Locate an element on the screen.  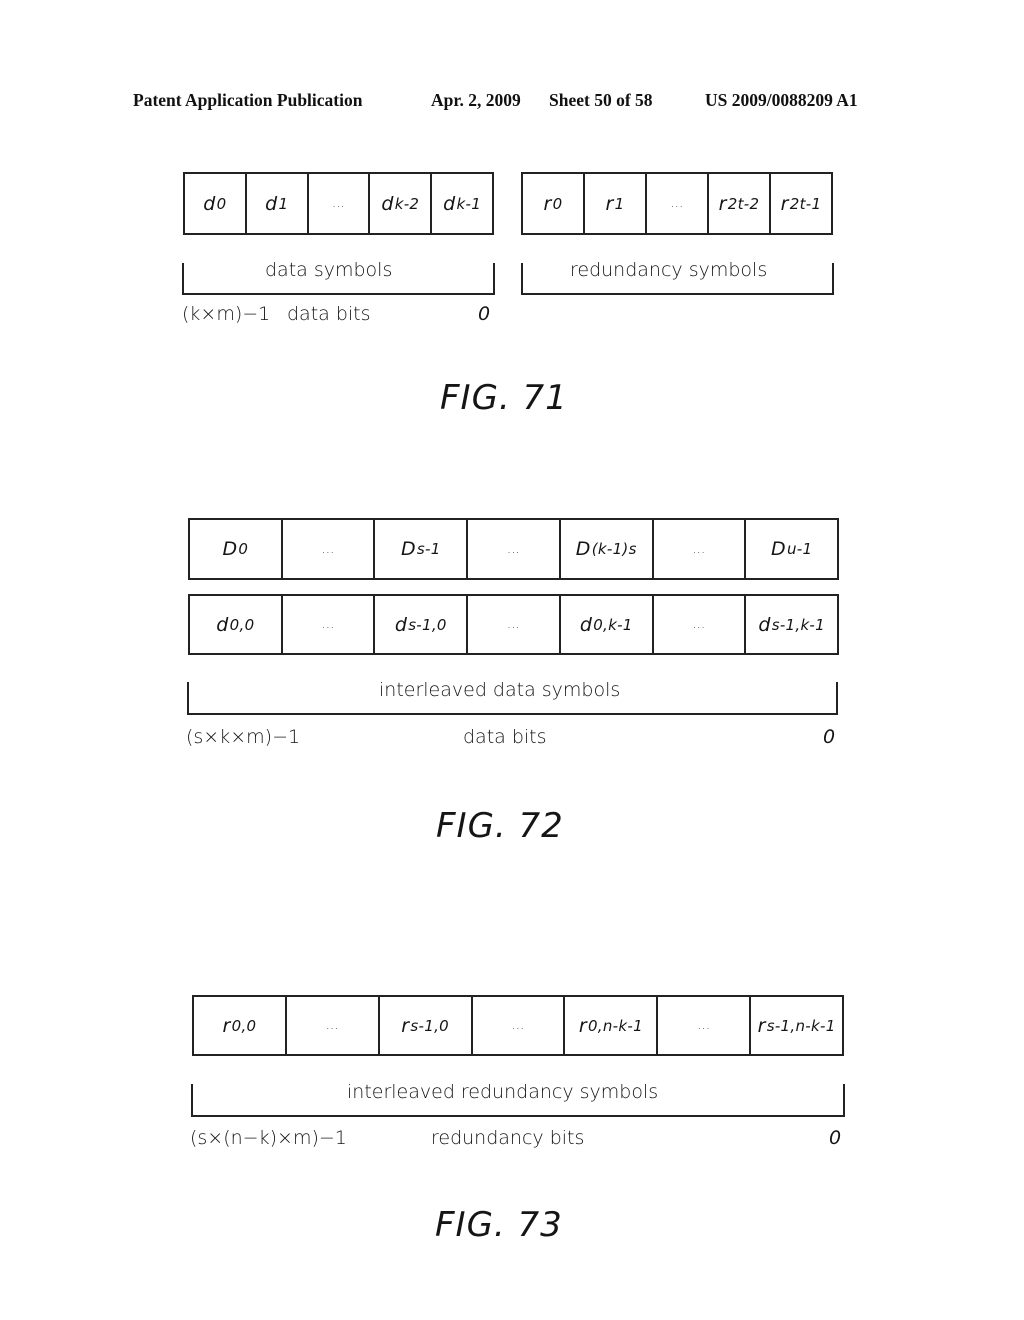
symbol-cell: r1 is located at coordinates (616, 203).